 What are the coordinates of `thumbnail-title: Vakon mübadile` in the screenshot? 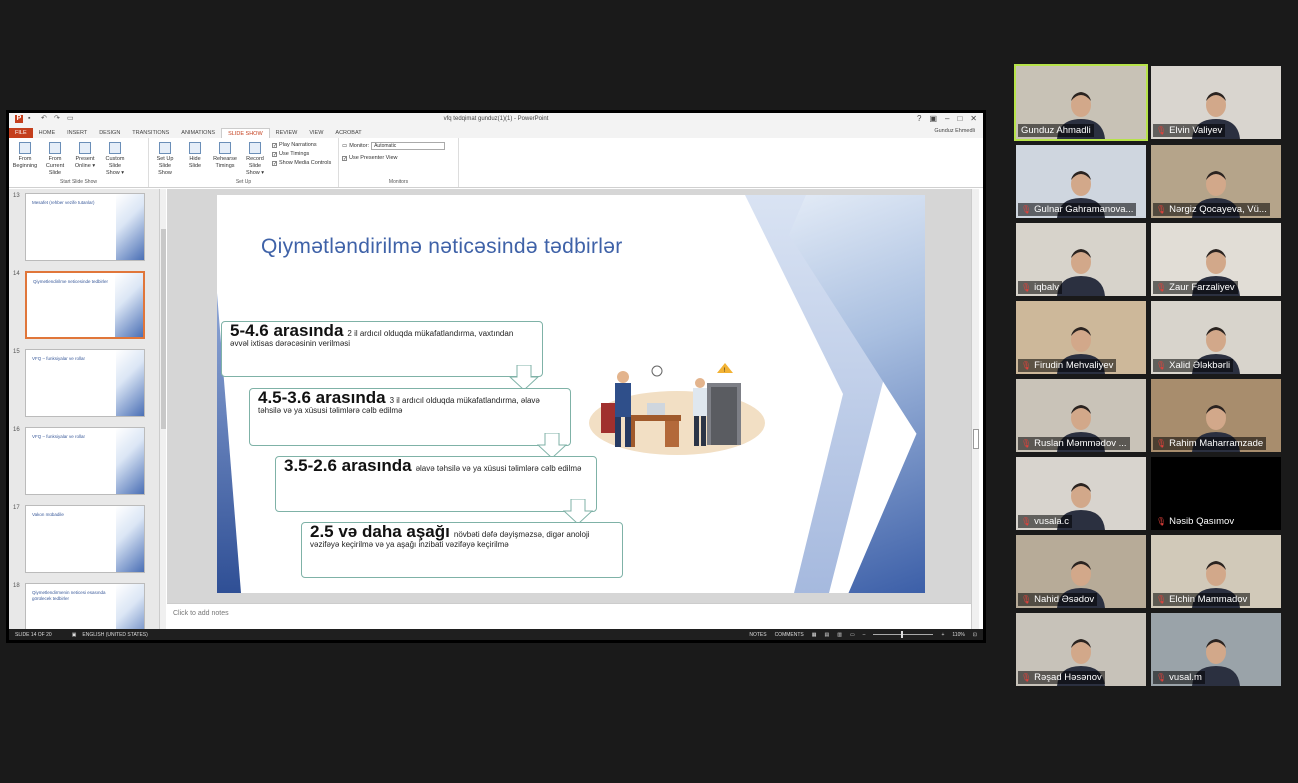 It's located at (48, 514).